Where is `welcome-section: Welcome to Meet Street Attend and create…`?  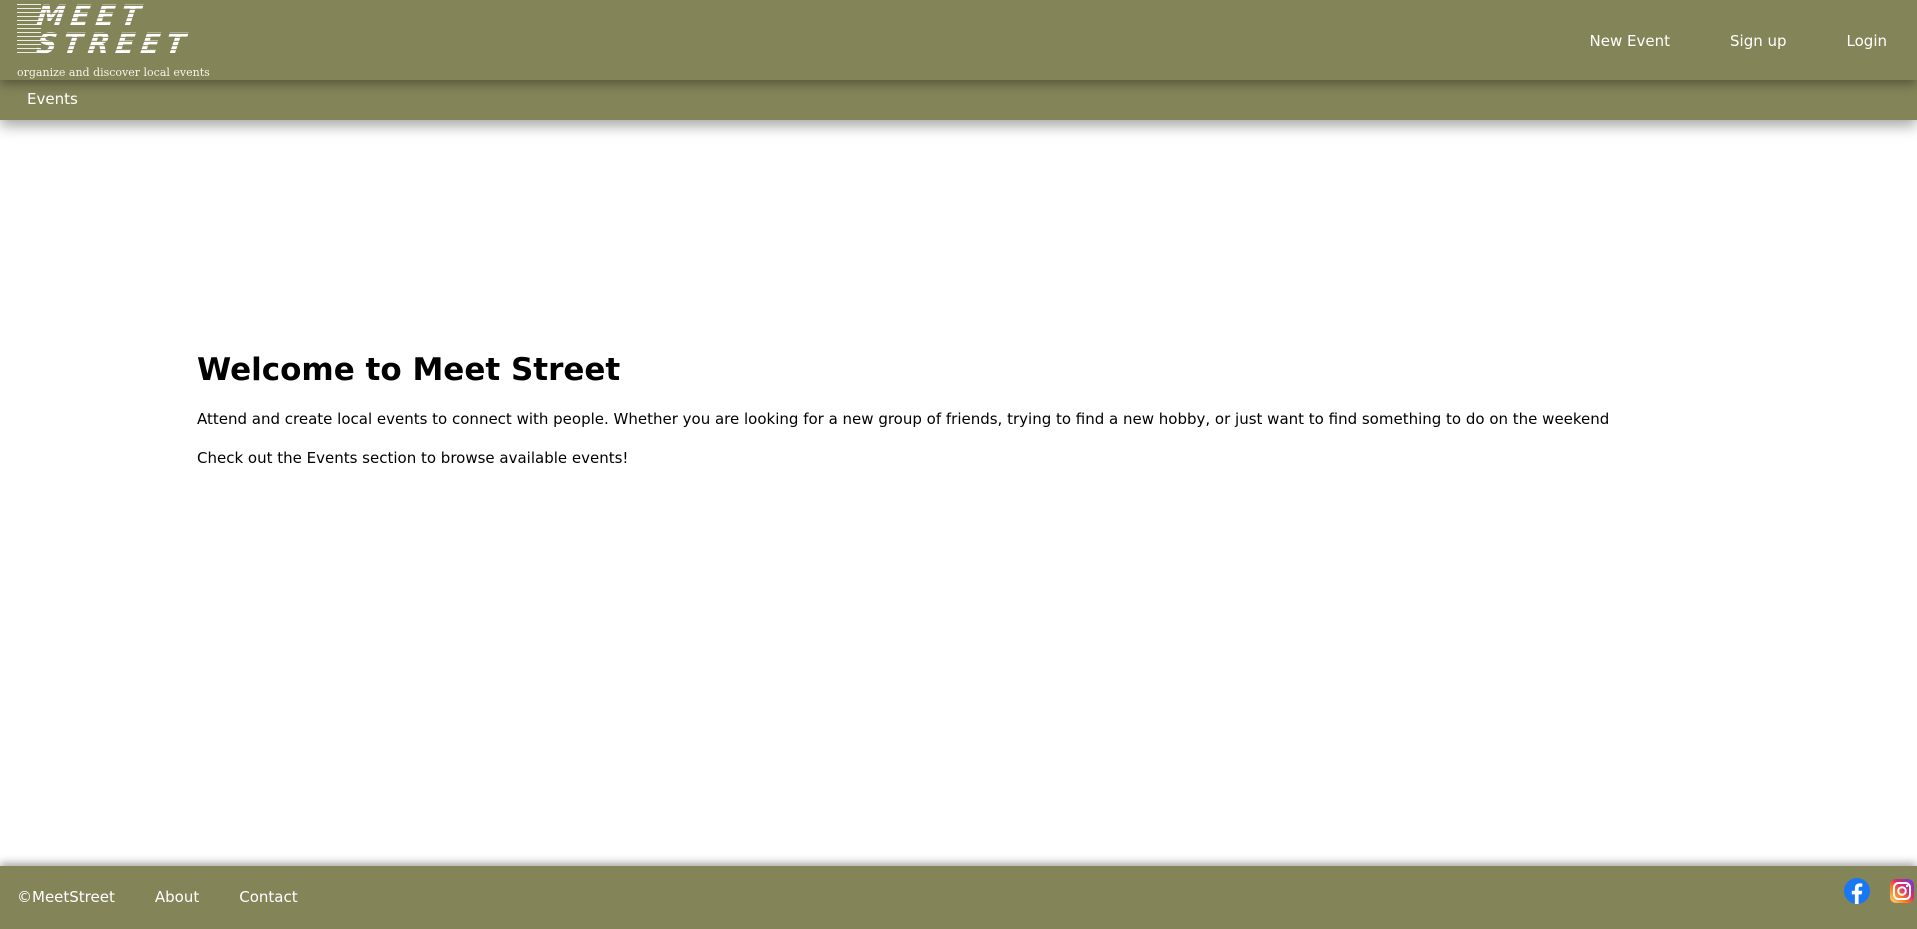 welcome-section: Welcome to Meet Street Attend and create… is located at coordinates (997, 406).